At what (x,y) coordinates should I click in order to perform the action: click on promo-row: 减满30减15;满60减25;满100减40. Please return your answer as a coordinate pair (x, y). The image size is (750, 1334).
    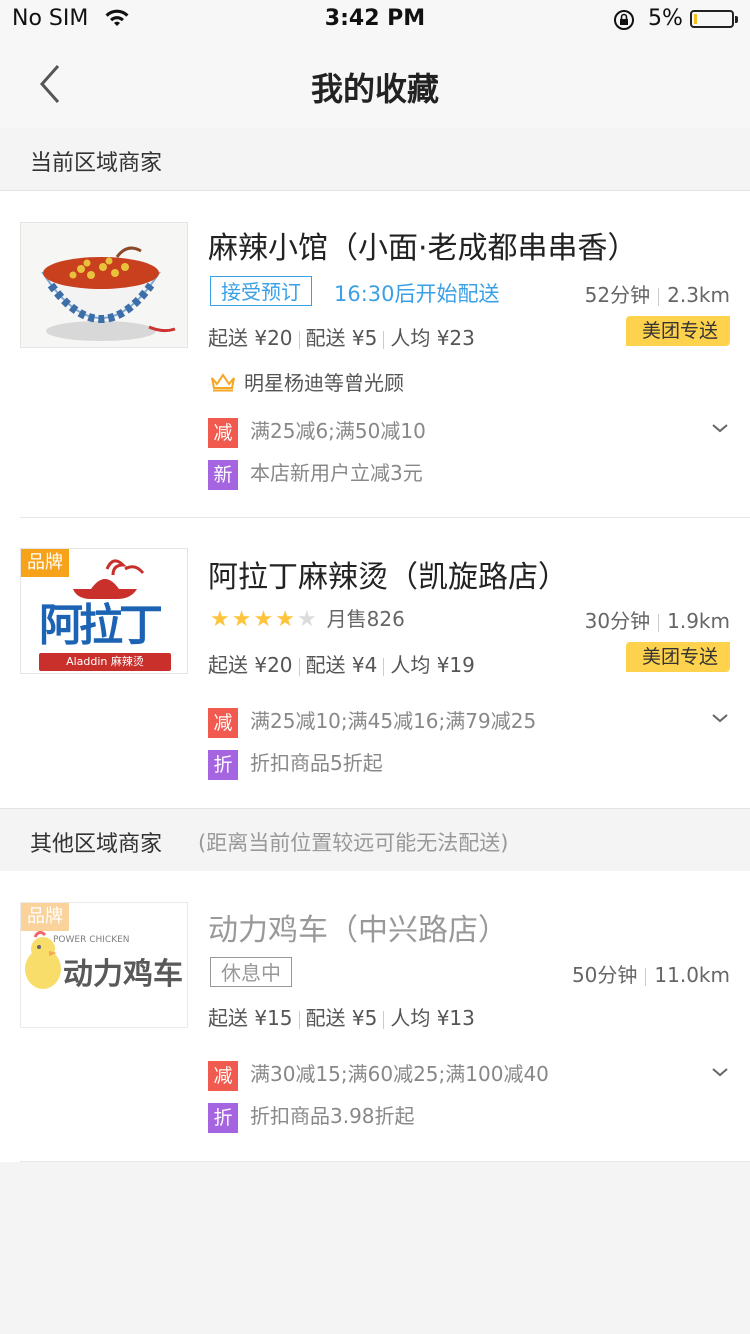
    Looking at the image, I should click on (378, 1074).